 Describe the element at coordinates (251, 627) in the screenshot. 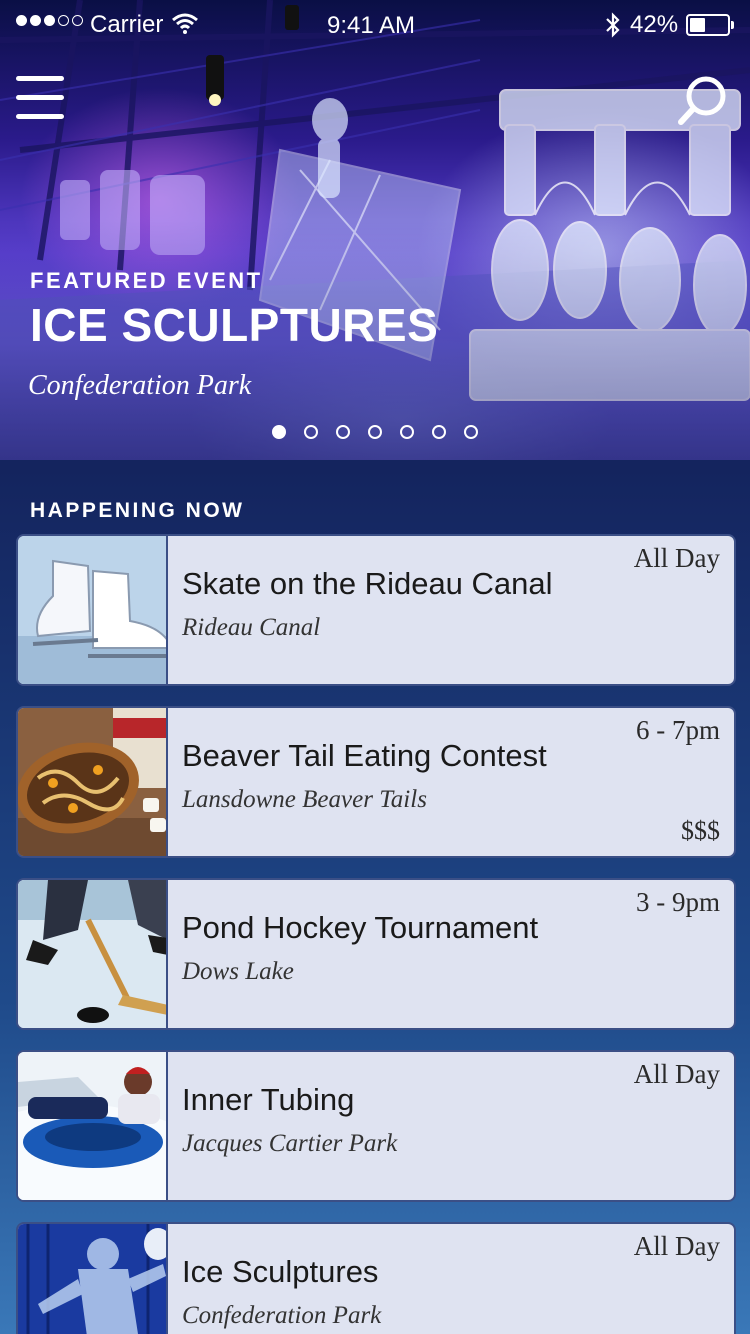

I see `event-venue: Rideau Canal` at that location.